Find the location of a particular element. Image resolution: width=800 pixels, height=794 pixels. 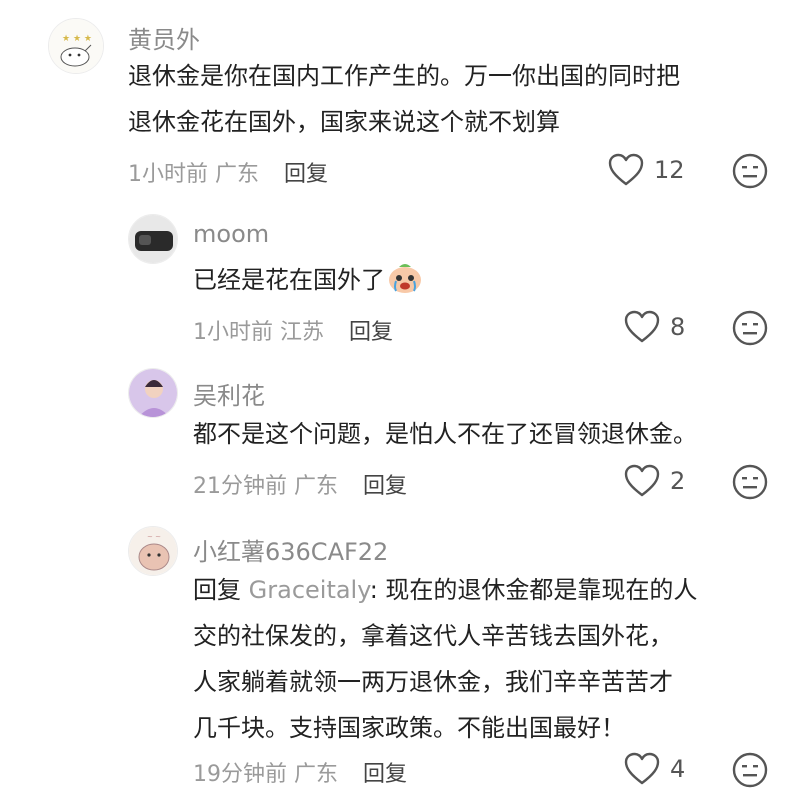

username: moom is located at coordinates (231, 234).